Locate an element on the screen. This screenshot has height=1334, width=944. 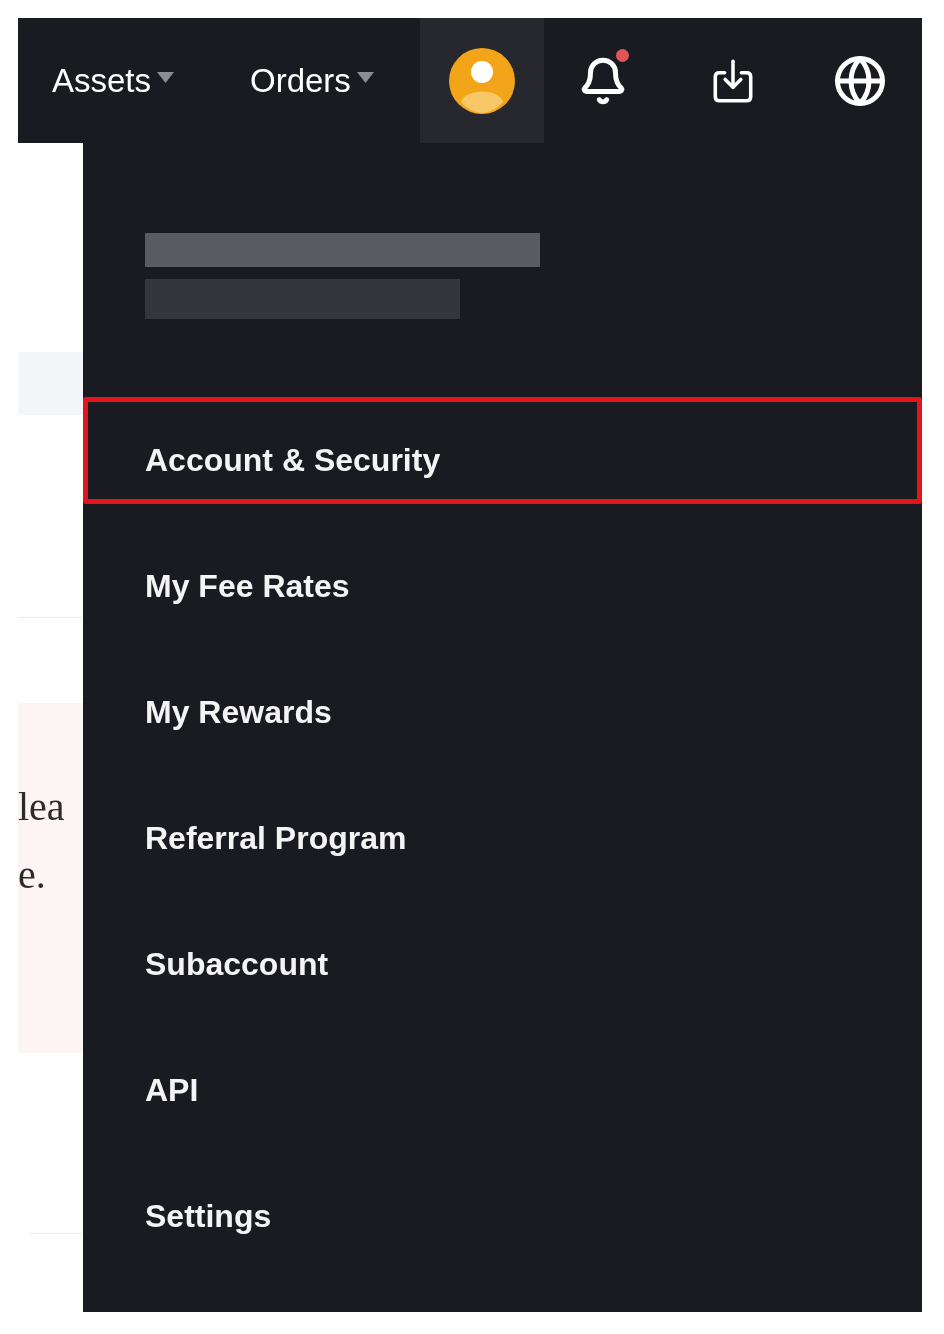
menu-item: My Rewards is located at coordinates (502, 702).